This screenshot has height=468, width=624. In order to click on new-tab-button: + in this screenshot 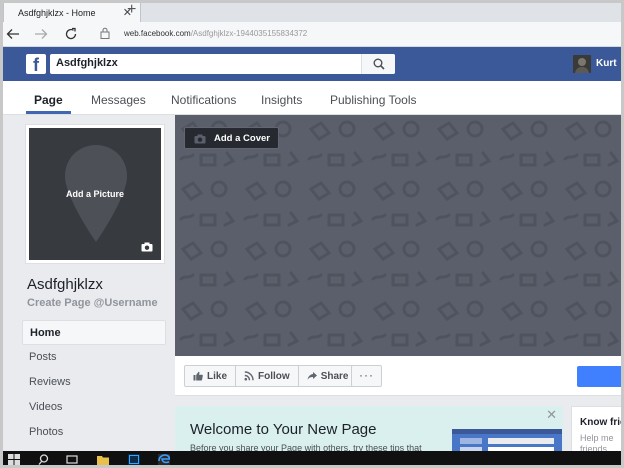, I will do `click(131, 10)`.